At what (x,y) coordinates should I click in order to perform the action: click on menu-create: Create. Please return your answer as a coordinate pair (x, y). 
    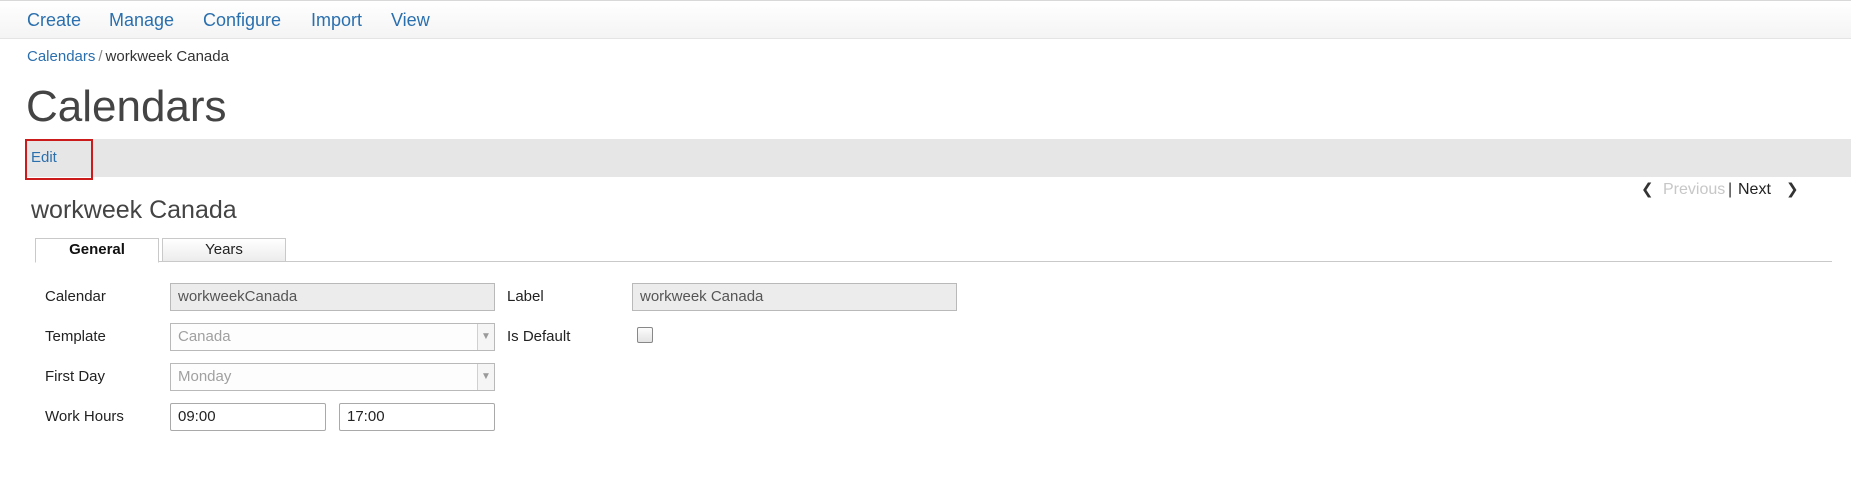
    Looking at the image, I should click on (54, 20).